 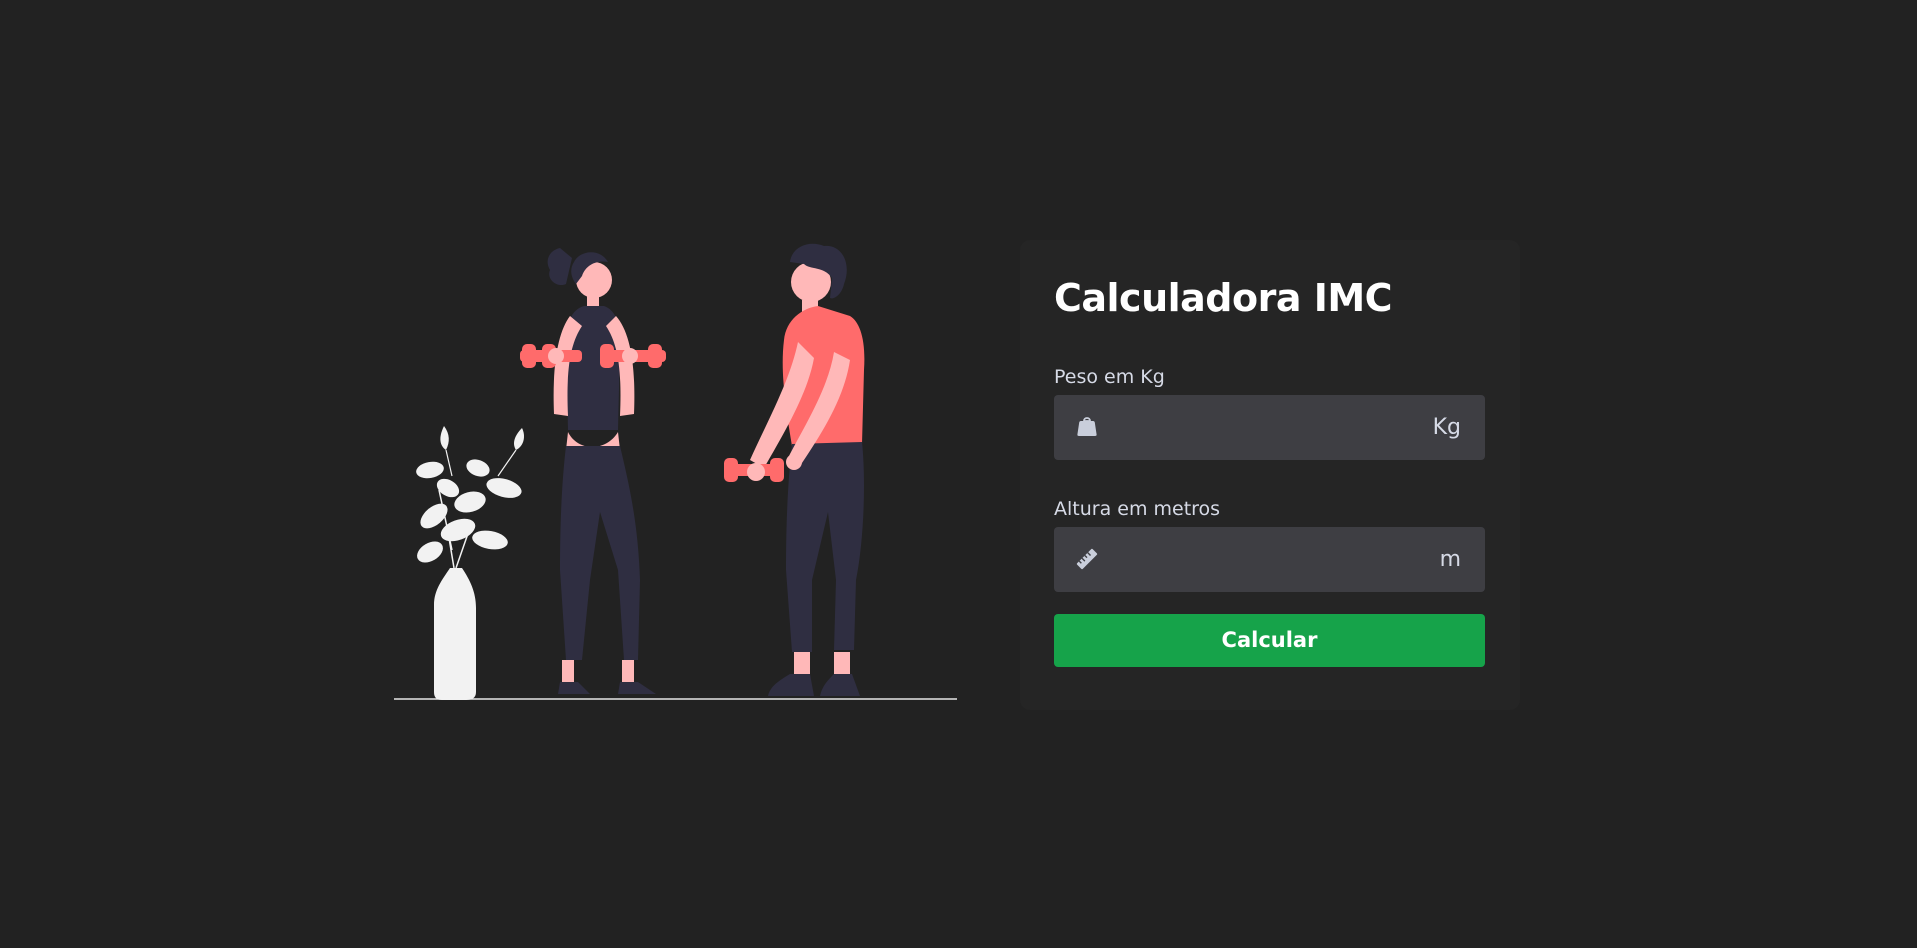 I want to click on height-label: Altura em metros, so click(x=1137, y=508).